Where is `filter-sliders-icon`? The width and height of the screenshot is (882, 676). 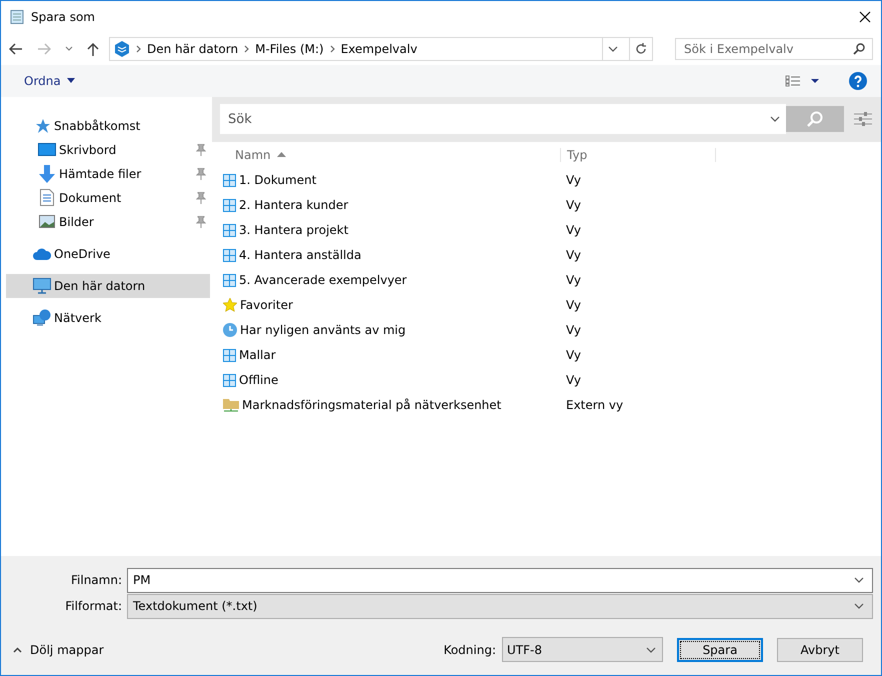 filter-sliders-icon is located at coordinates (863, 119).